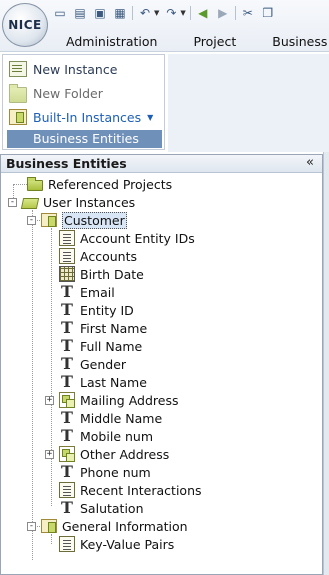 This screenshot has width=329, height=575. I want to click on tree-item-field: T Full Name, so click(100, 346).